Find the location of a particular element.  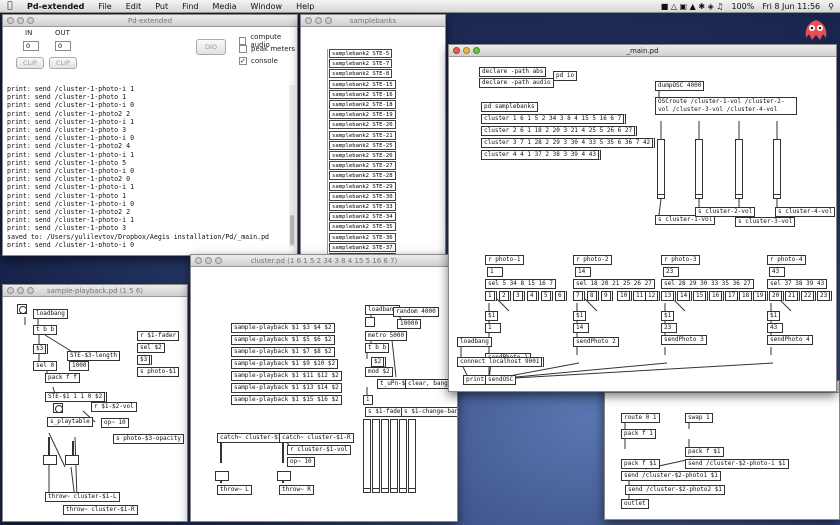

number-box-photo-2: 14 is located at coordinates (583, 272).